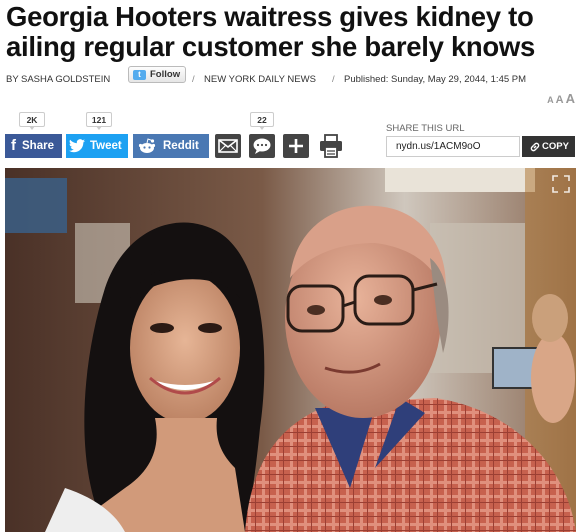 Image resolution: width=581 pixels, height=532 pixels. I want to click on copy-url-button: COPY, so click(548, 146).